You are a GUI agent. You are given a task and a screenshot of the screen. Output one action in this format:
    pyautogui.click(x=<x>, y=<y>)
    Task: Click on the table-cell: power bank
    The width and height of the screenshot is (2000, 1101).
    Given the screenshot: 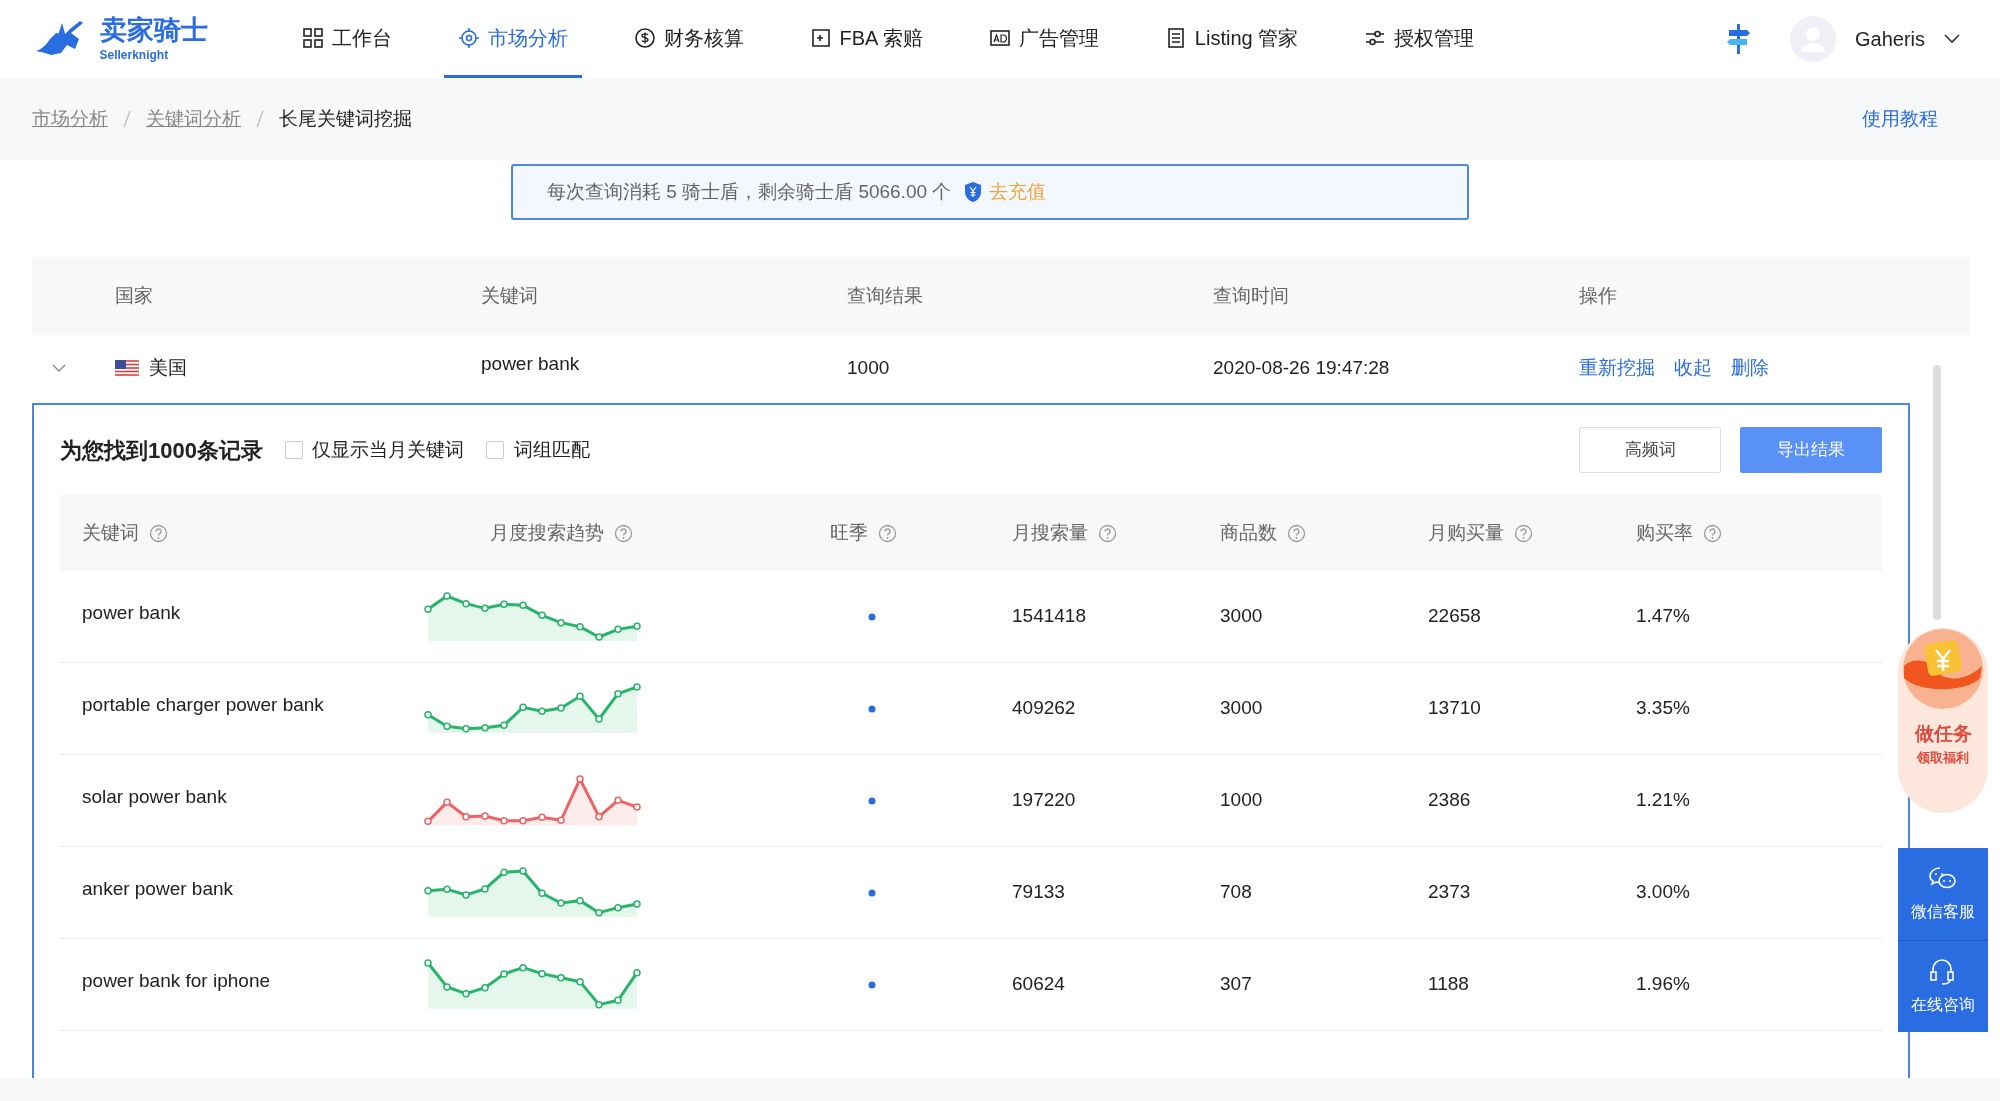 What is the action you would take?
    pyautogui.click(x=530, y=363)
    